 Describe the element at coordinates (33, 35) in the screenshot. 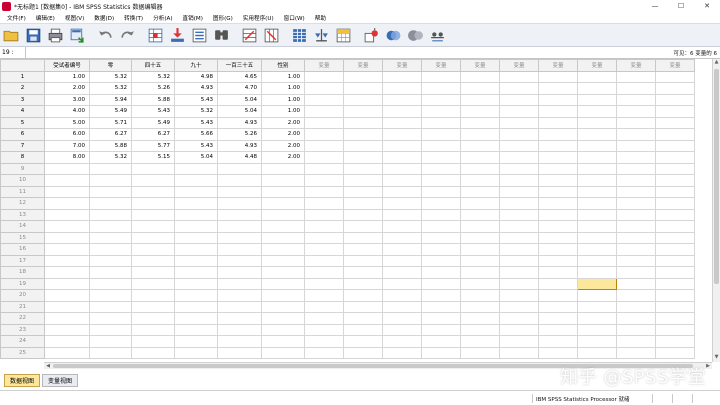

I see `save-icon` at that location.